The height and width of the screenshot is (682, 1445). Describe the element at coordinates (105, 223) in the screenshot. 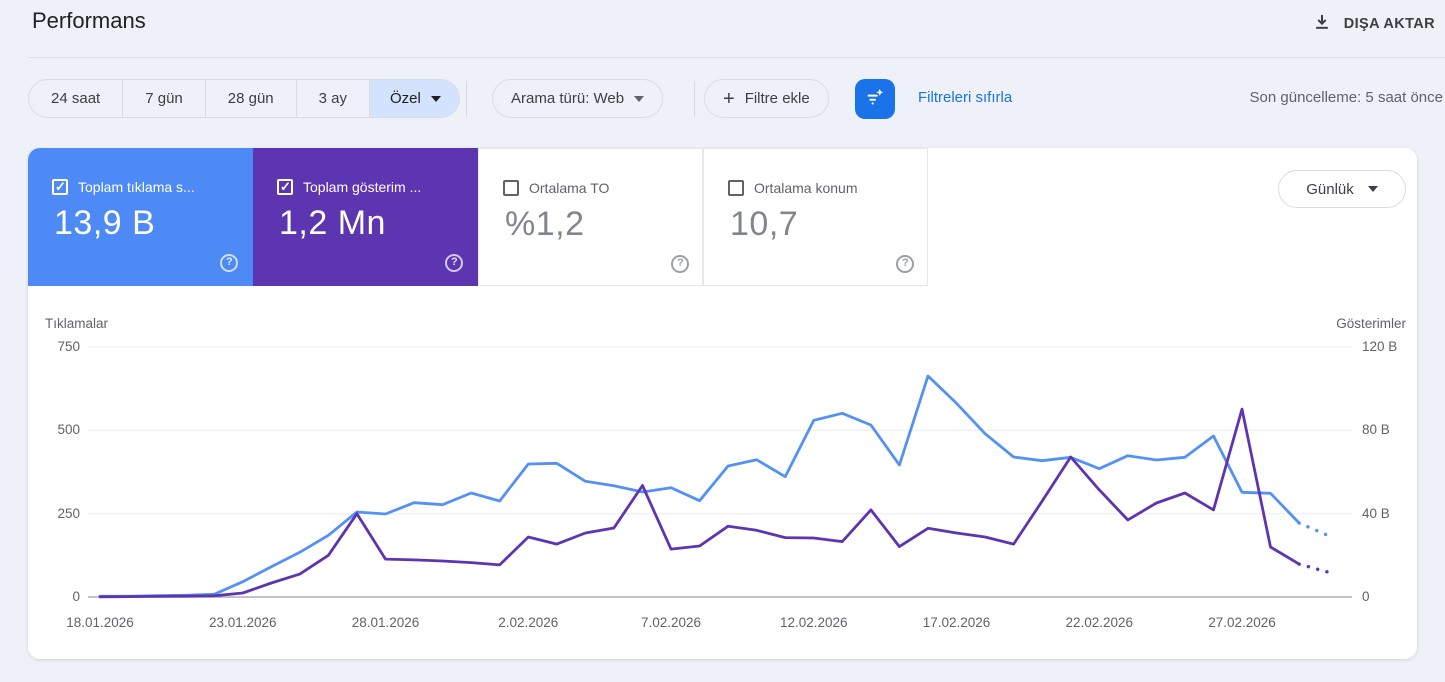

I see `metric-value: 13,9 B` at that location.